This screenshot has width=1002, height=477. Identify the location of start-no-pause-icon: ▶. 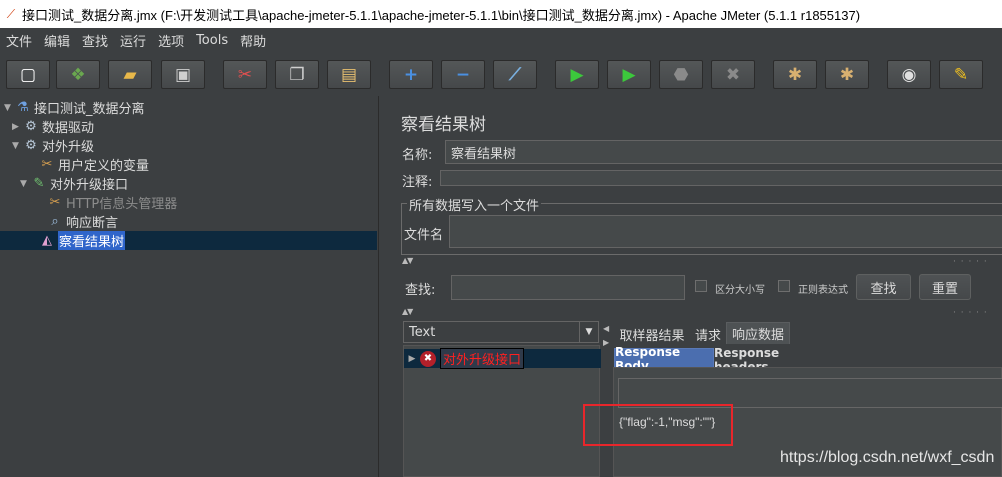
(629, 74).